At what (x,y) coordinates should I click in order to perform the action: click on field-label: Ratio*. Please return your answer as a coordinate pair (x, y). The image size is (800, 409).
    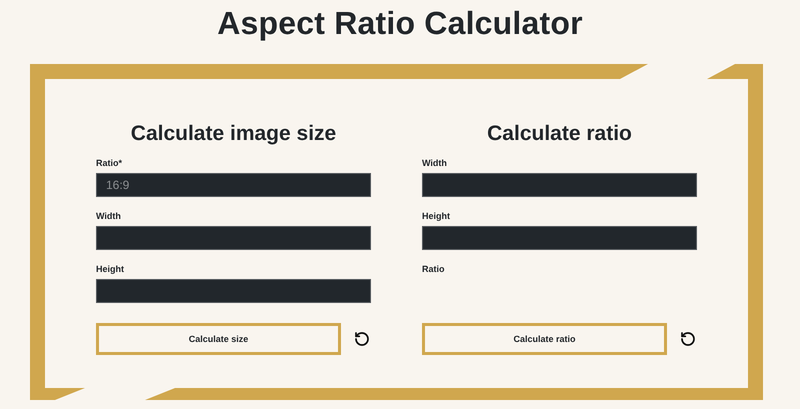
    Looking at the image, I should click on (109, 163).